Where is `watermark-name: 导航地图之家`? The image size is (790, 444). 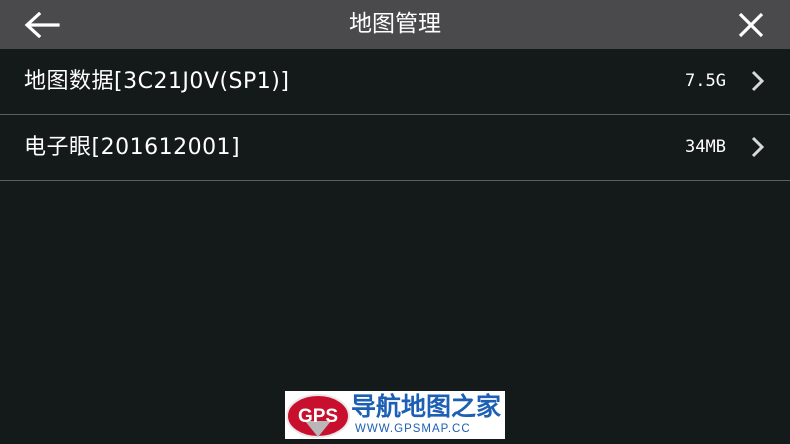 watermark-name: 导航地图之家 is located at coordinates (426, 406).